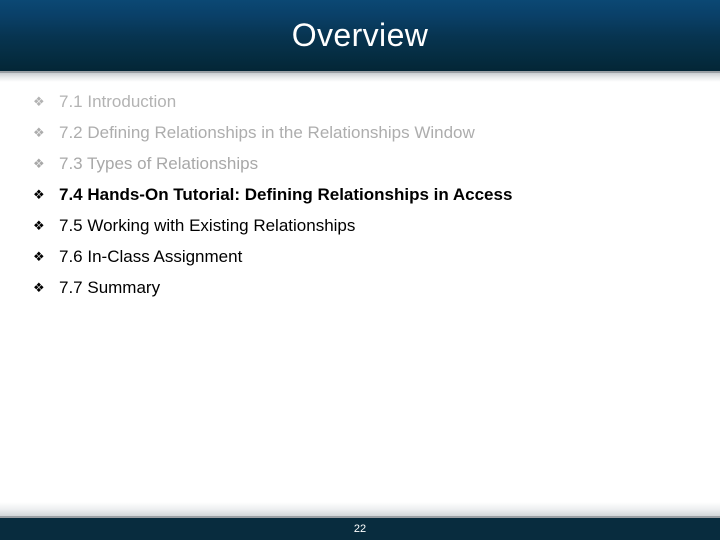 The width and height of the screenshot is (720, 540). Describe the element at coordinates (363, 163) in the screenshot. I see `list-item: ❖ 7.3 Types of Relationships` at that location.